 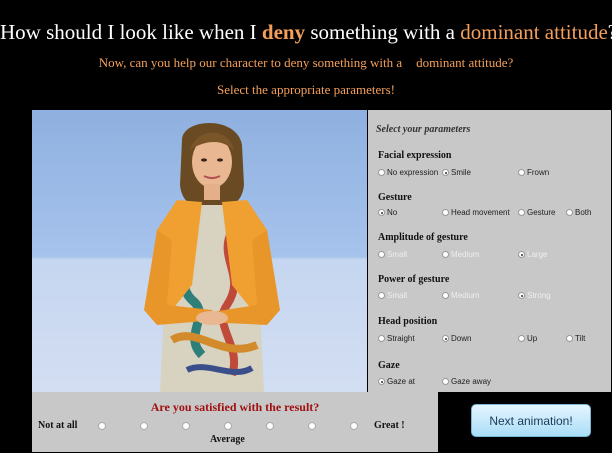 What do you see at coordinates (392, 254) in the screenshot?
I see `radio-amplitude-small: Small` at bounding box center [392, 254].